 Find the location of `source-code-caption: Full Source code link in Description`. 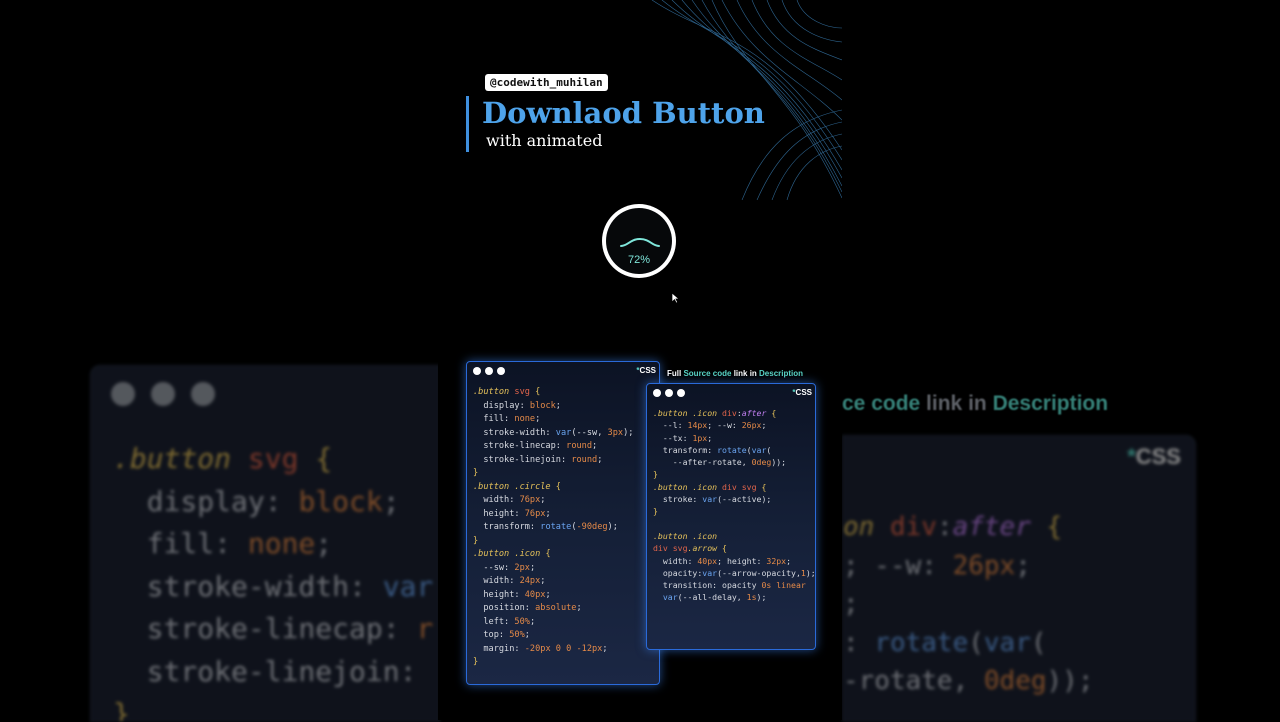

source-code-caption: Full Source code link in Description is located at coordinates (735, 373).